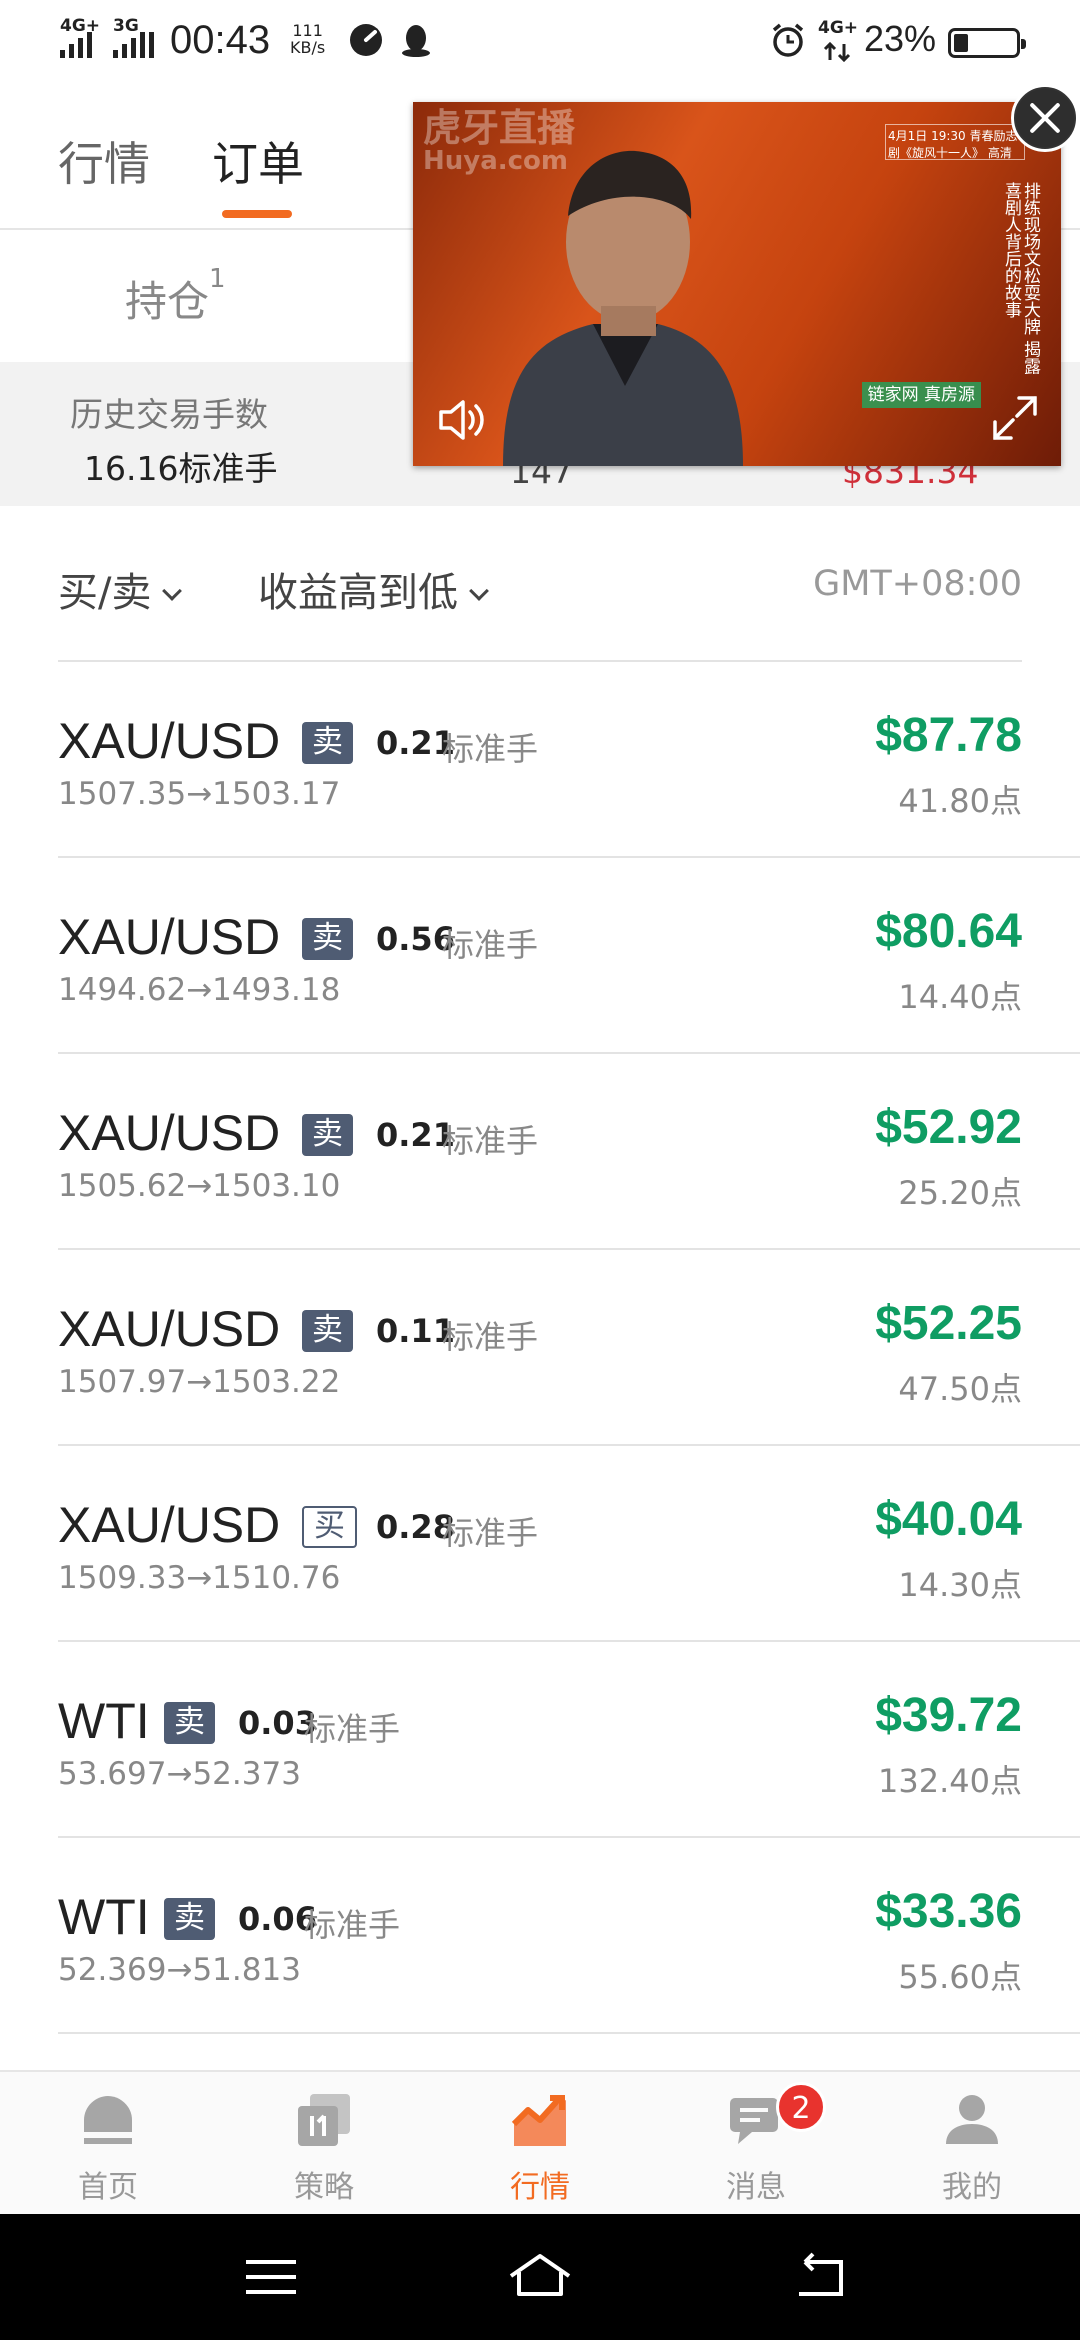 This screenshot has width=1080, height=2340. I want to click on filter-row: 买/卖 收益高到低 GMT+08:00, so click(540, 595).